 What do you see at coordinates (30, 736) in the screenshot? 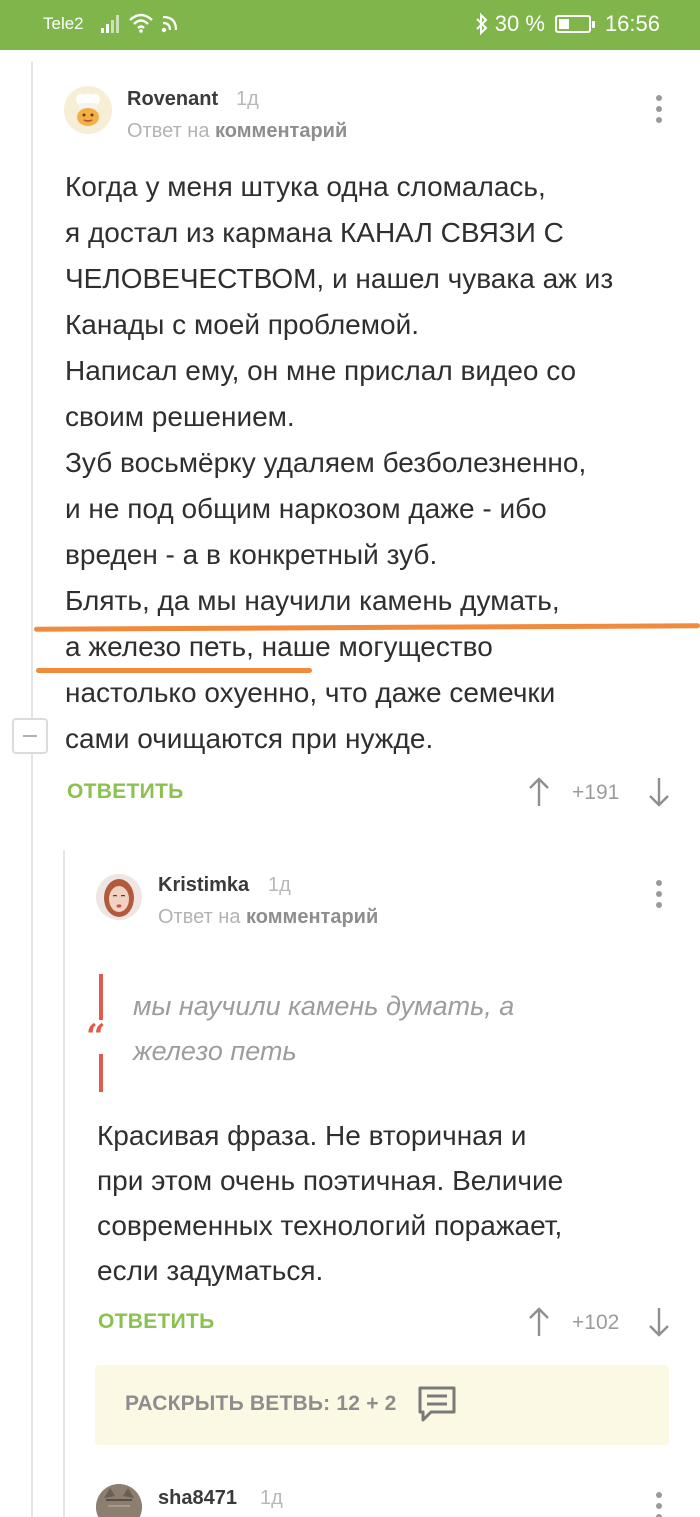
I see `collapse-thread-button` at bounding box center [30, 736].